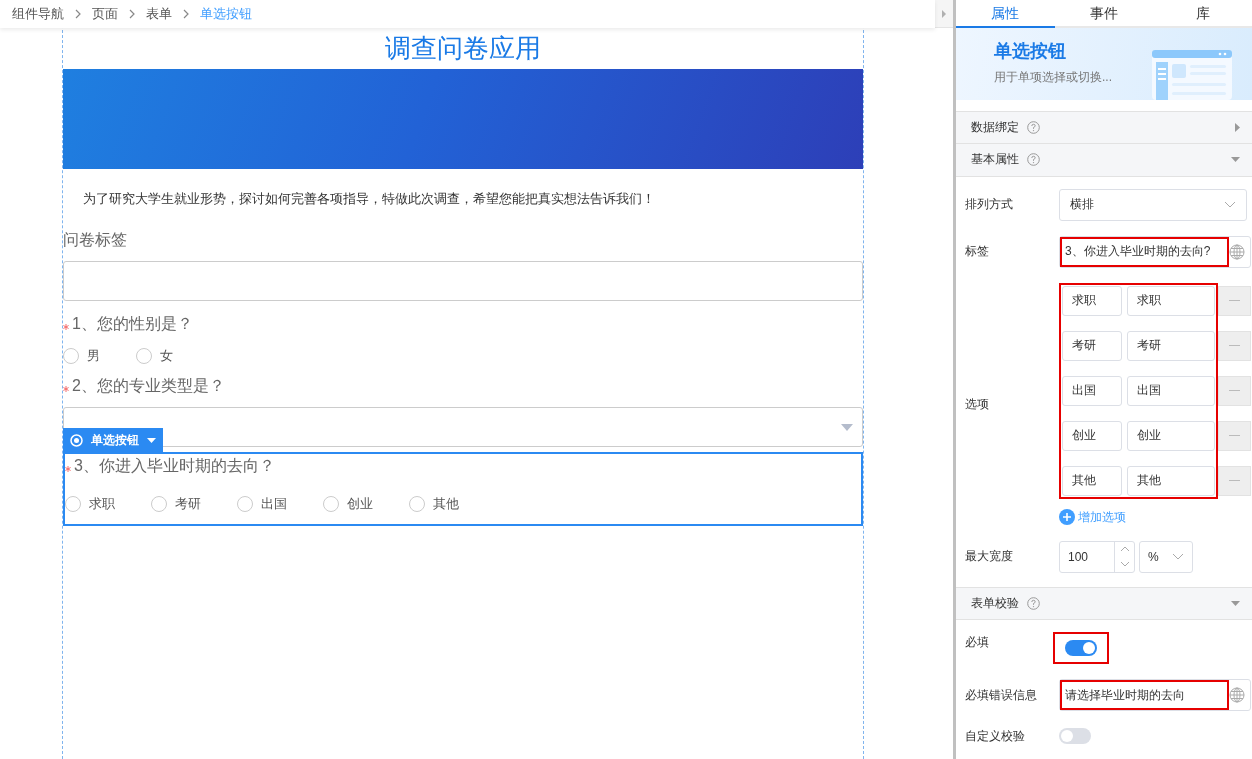 The image size is (1252, 759). I want to click on breadcrumb-link: 表单, so click(159, 14).